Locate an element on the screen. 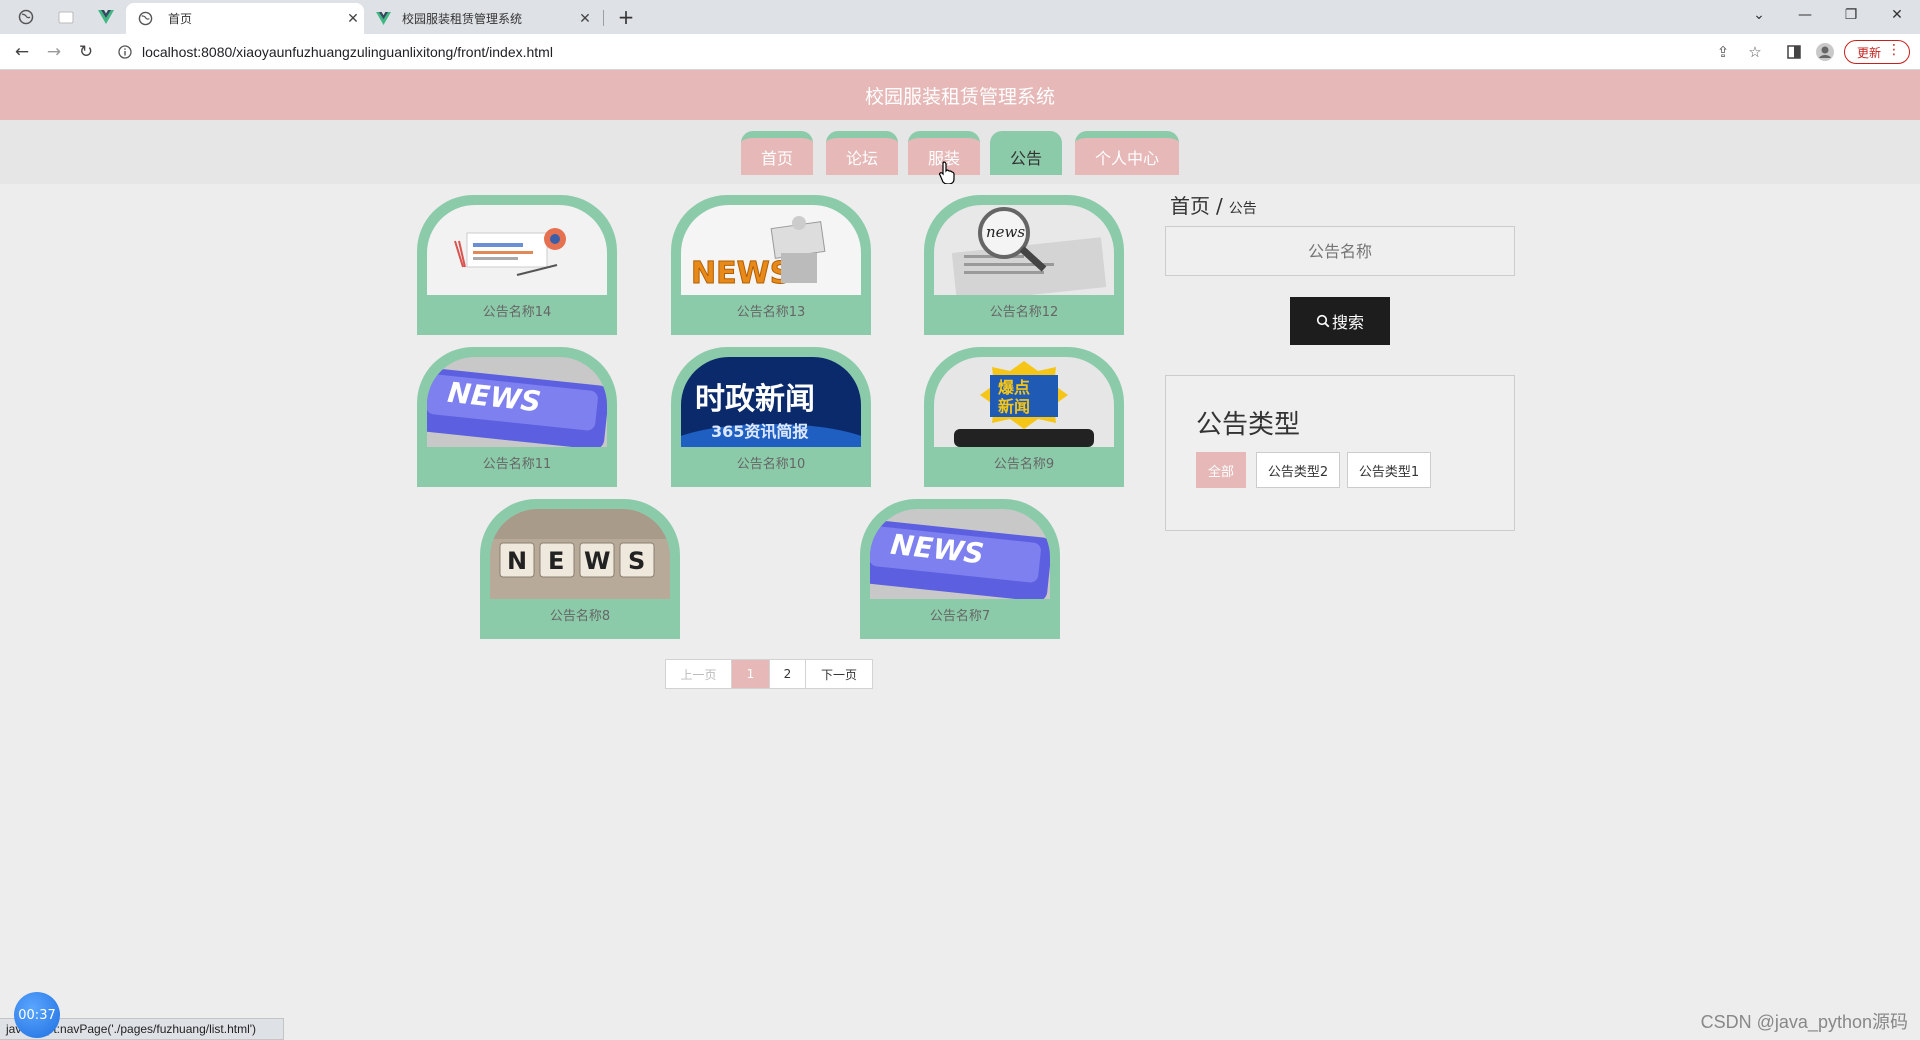 The height and width of the screenshot is (1040, 1920). news-blocks-image: N E W S is located at coordinates (580, 554).